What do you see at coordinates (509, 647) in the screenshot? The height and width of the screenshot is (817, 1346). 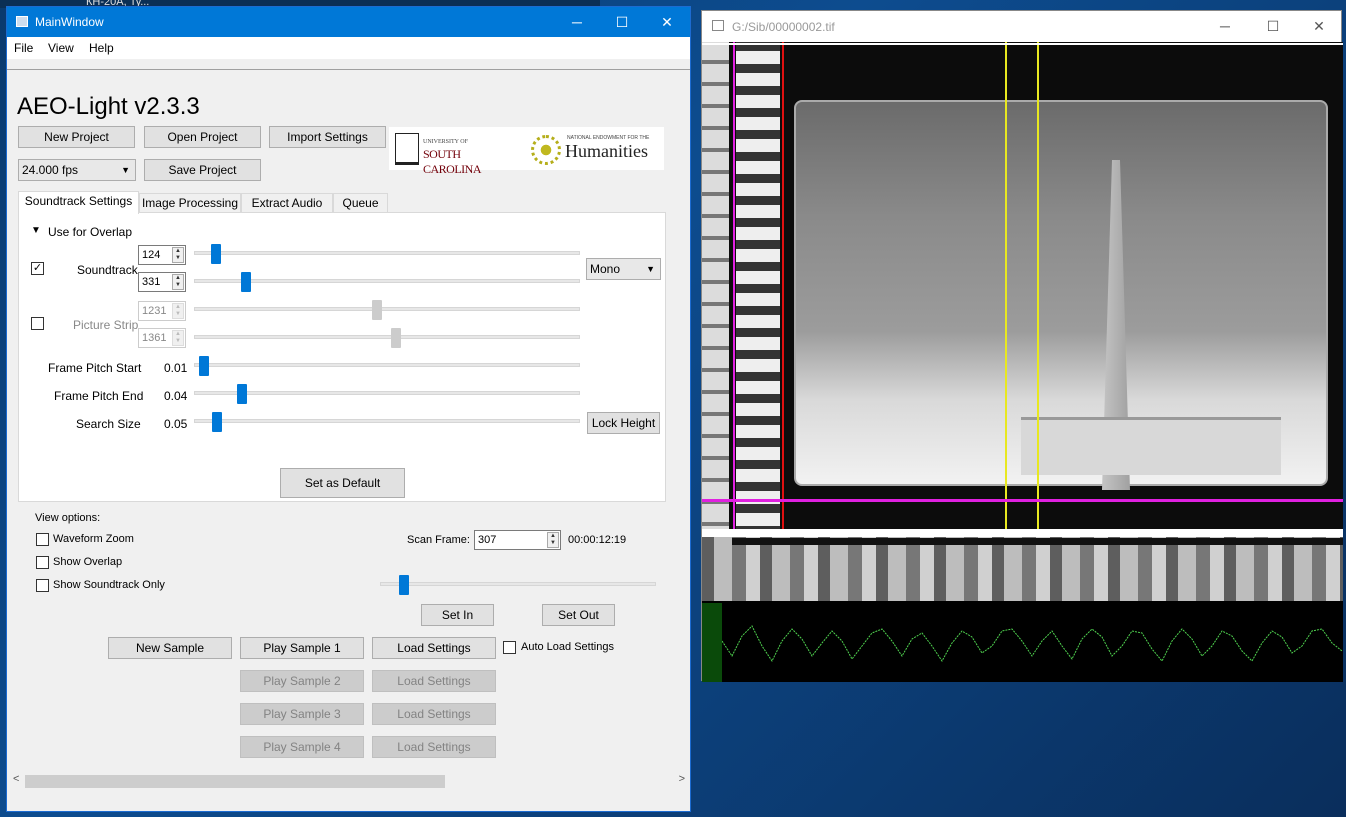 I see `auto-load-settings-checkbox` at bounding box center [509, 647].